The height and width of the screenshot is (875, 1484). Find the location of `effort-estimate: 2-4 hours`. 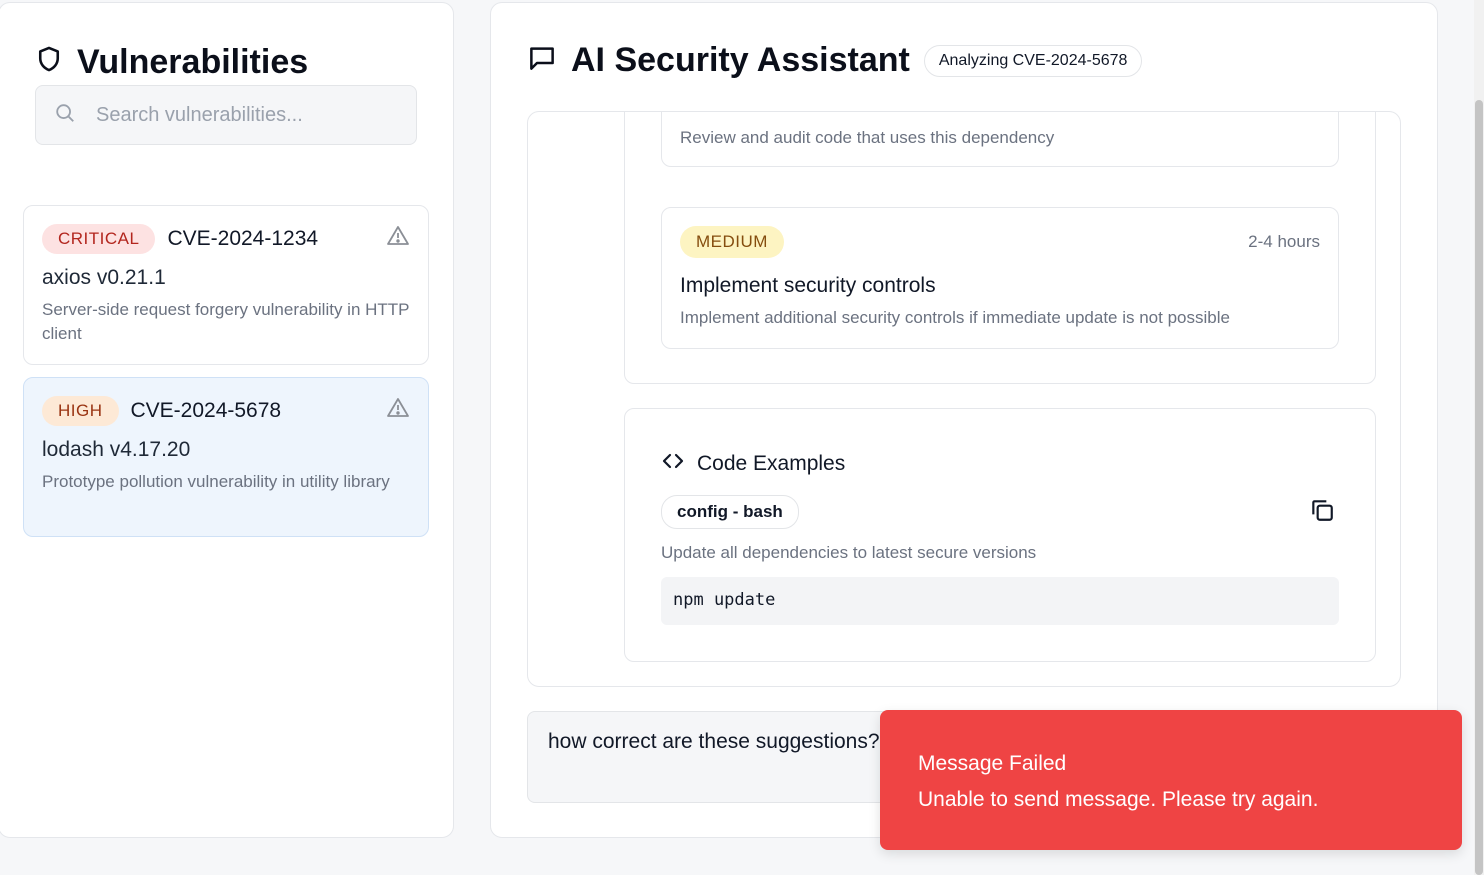

effort-estimate: 2-4 hours is located at coordinates (1284, 241).